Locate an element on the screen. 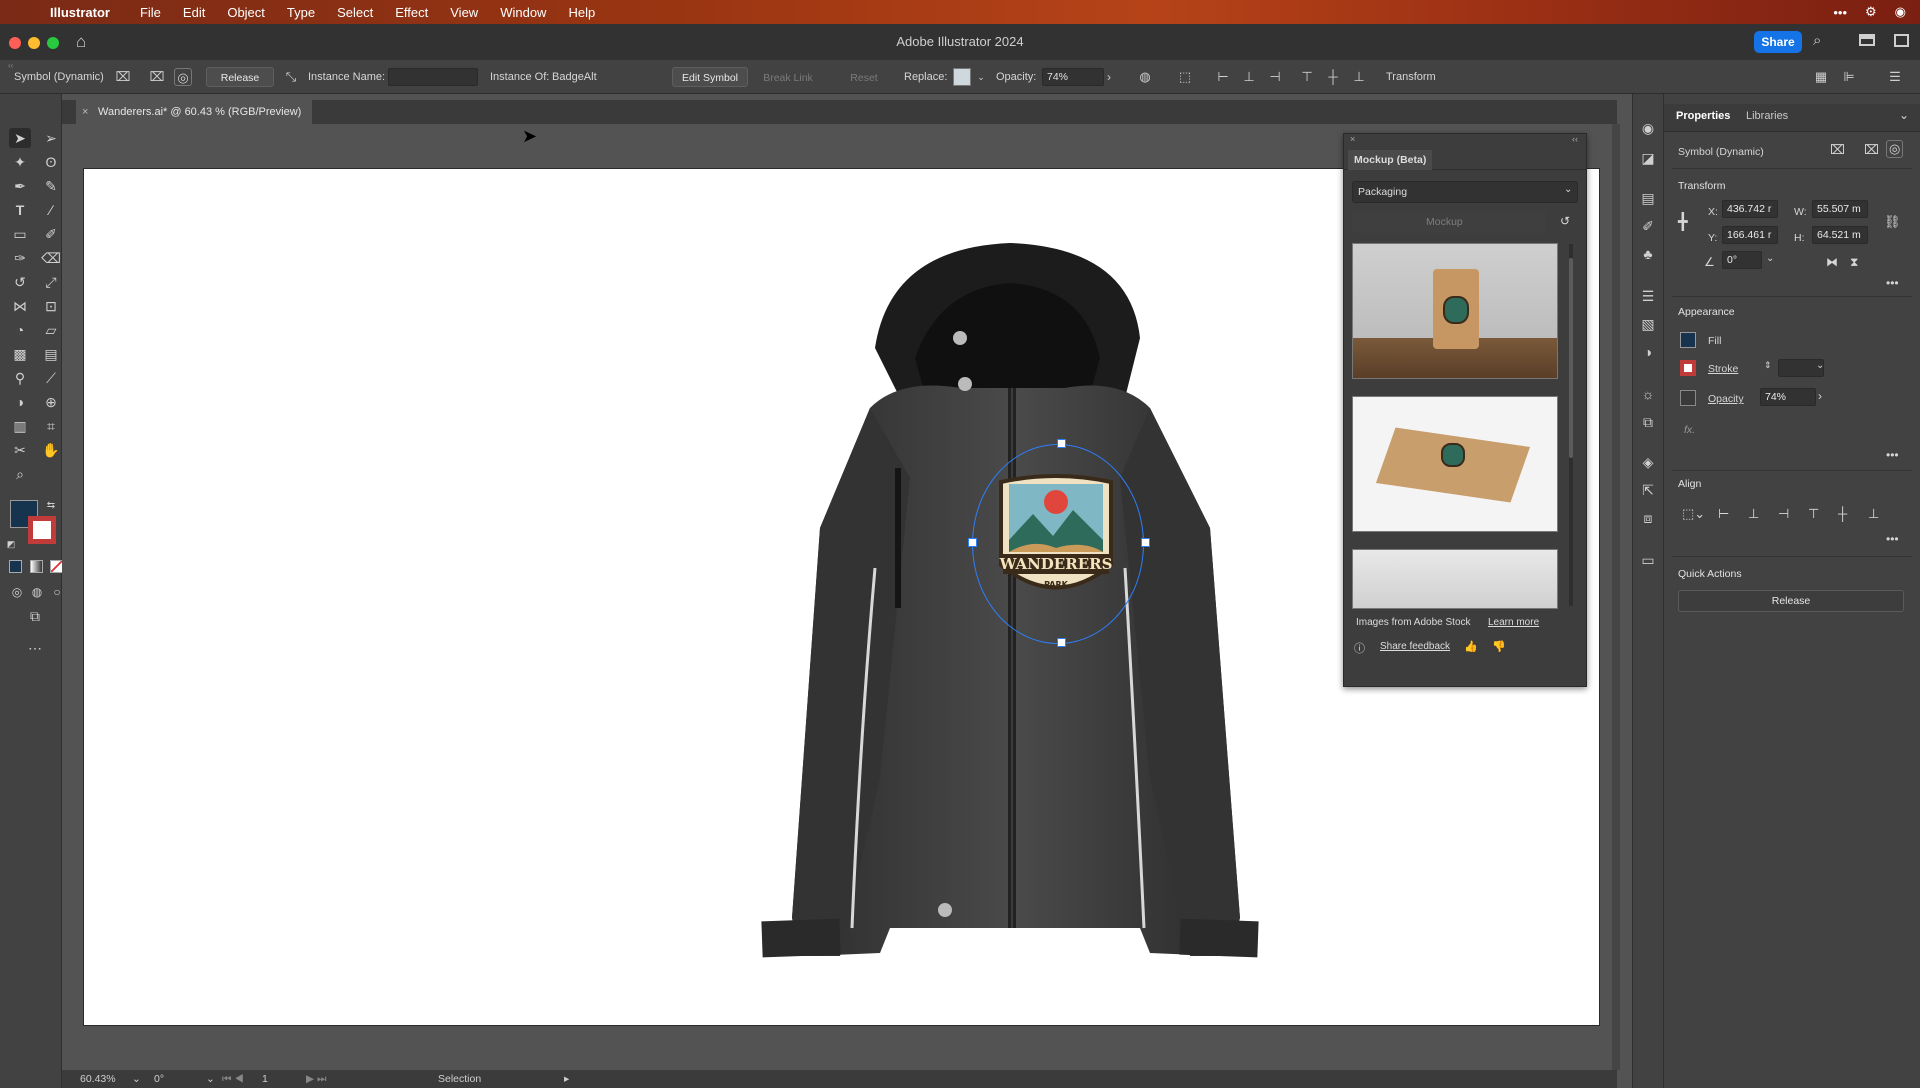 Image resolution: width=1920 pixels, height=1088 pixels. opacity-input: 74% is located at coordinates (1788, 397).